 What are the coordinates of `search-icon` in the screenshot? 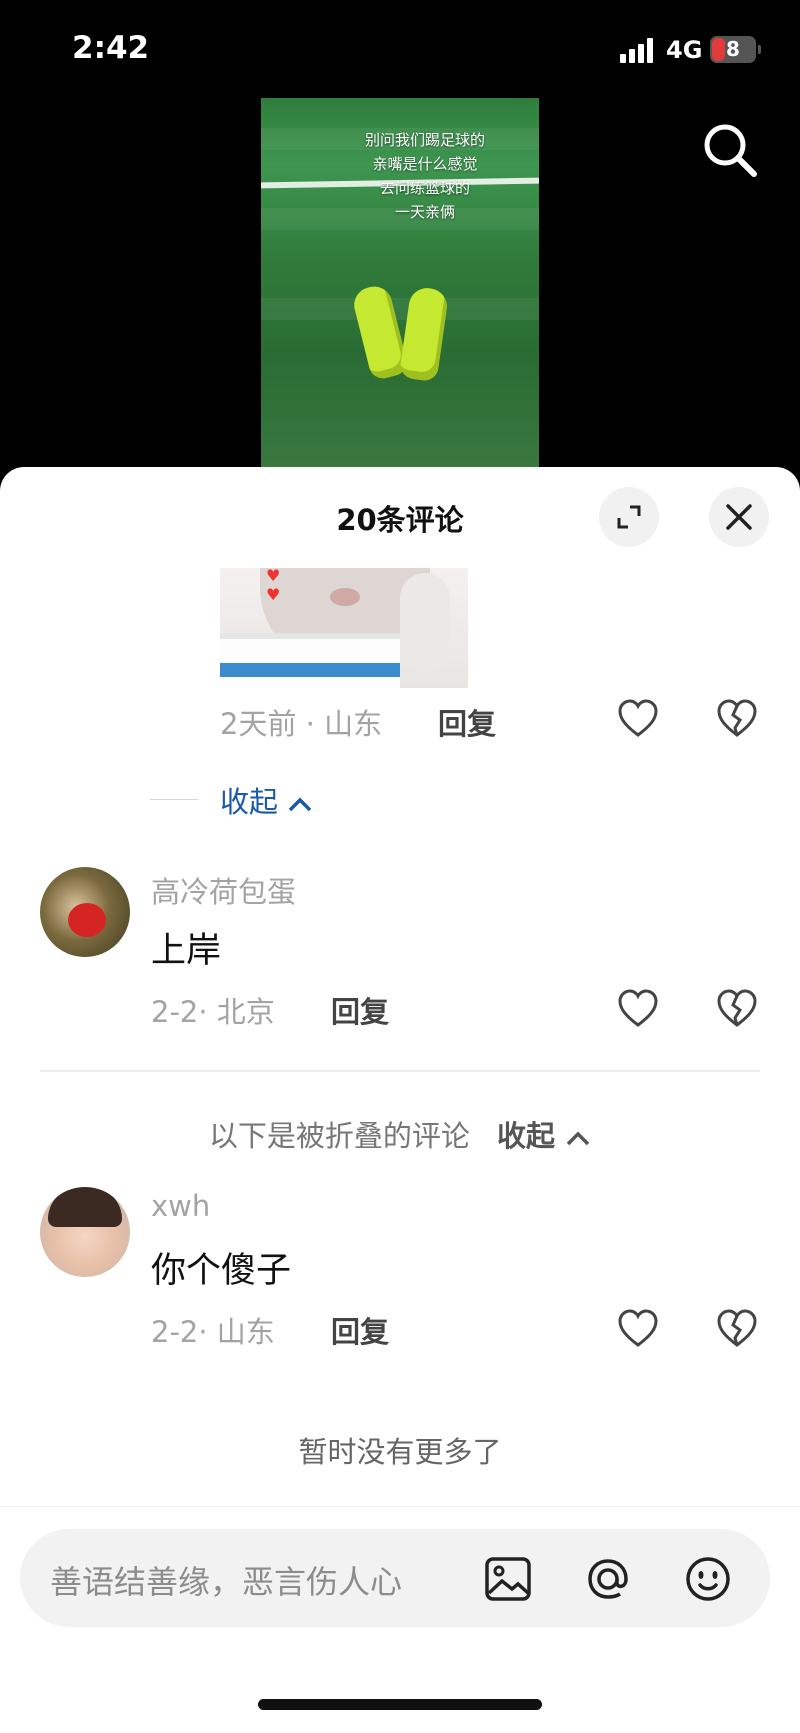 It's located at (730, 150).